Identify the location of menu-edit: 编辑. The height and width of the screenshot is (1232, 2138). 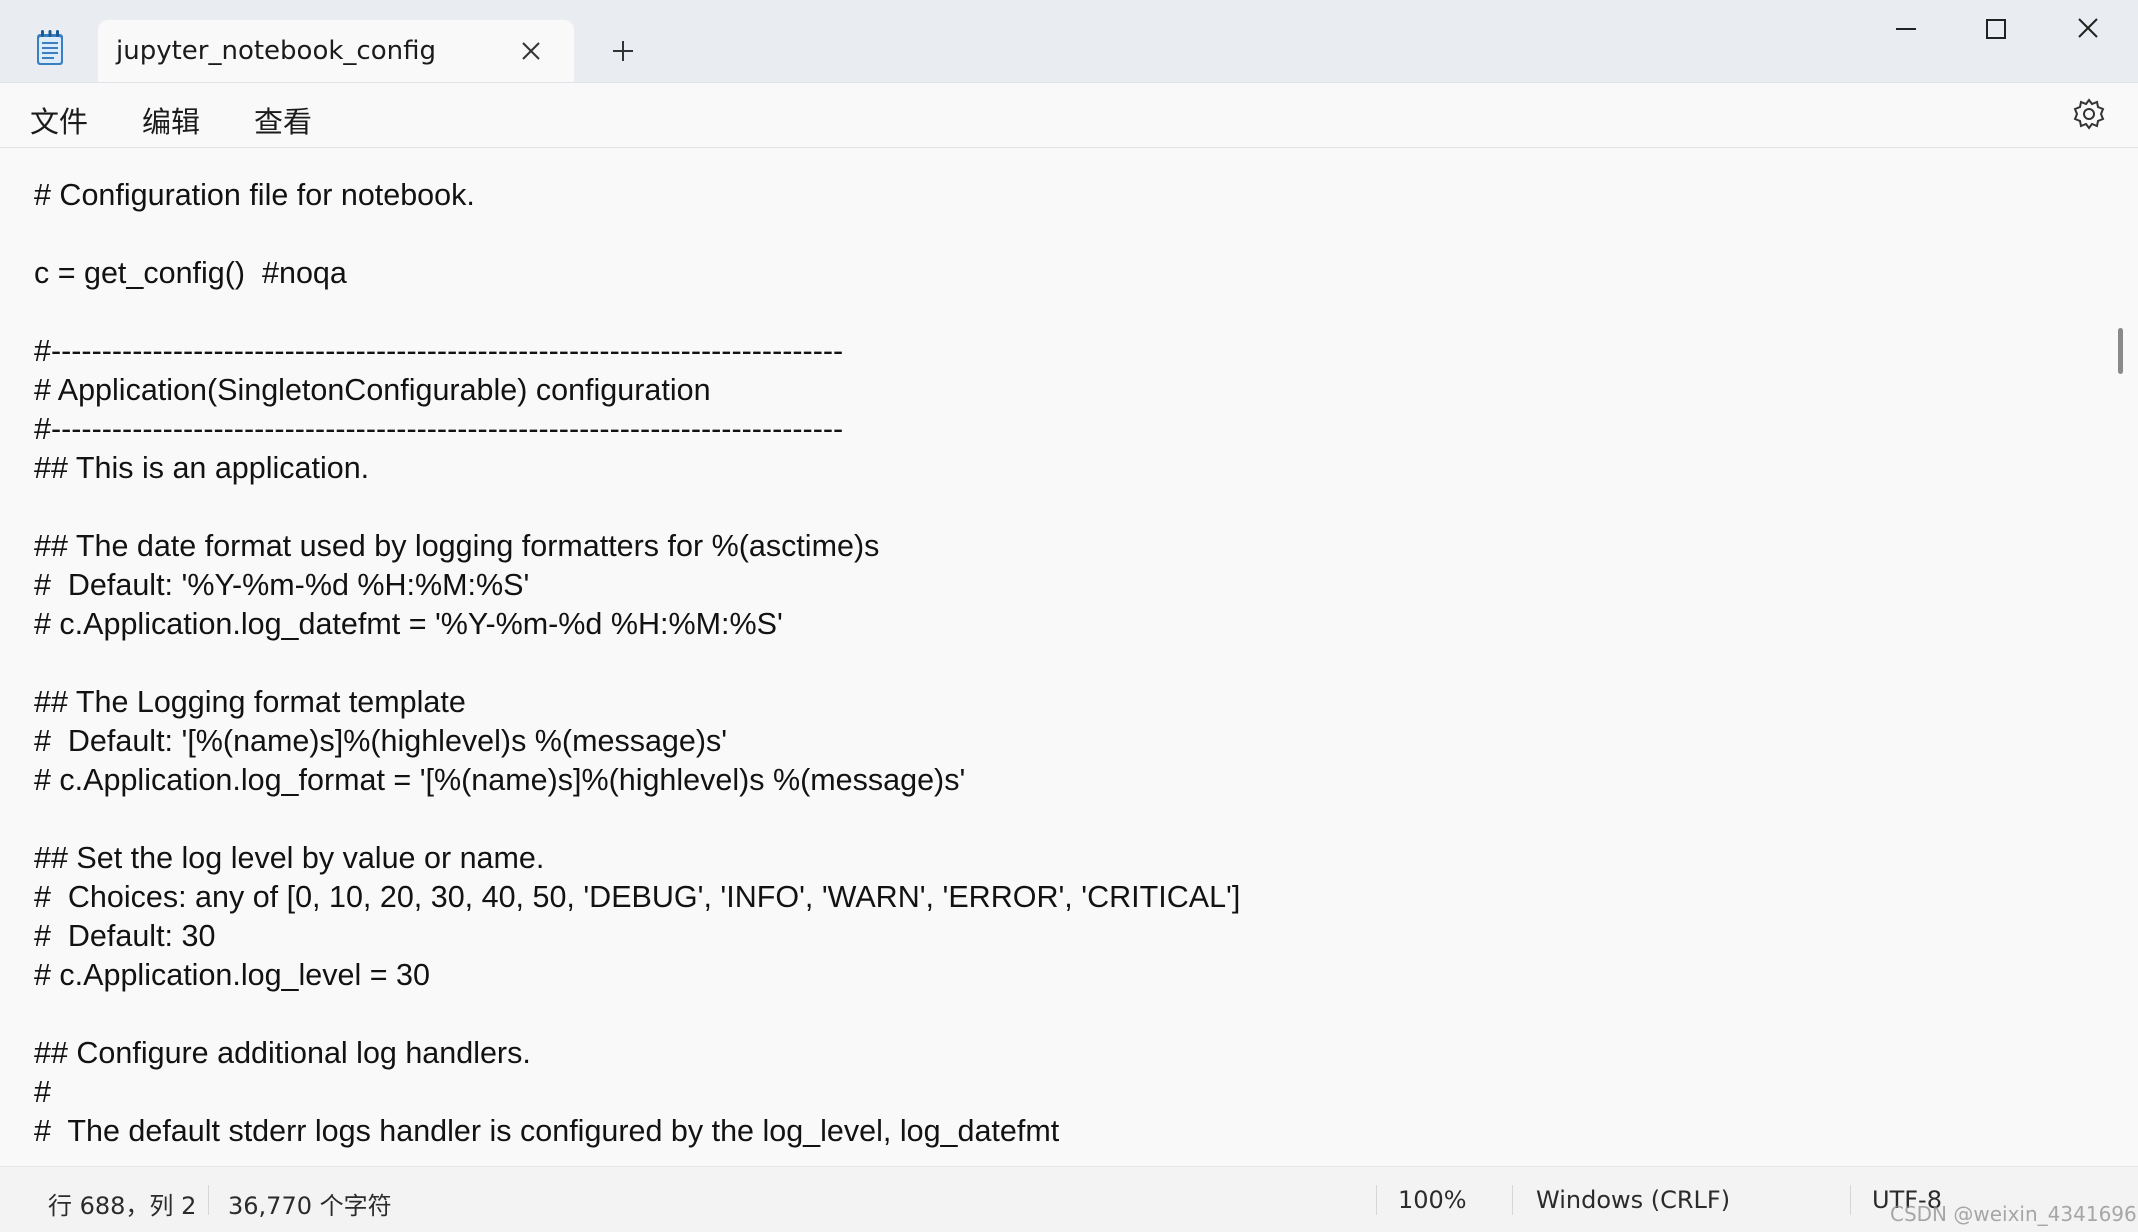
(171, 120).